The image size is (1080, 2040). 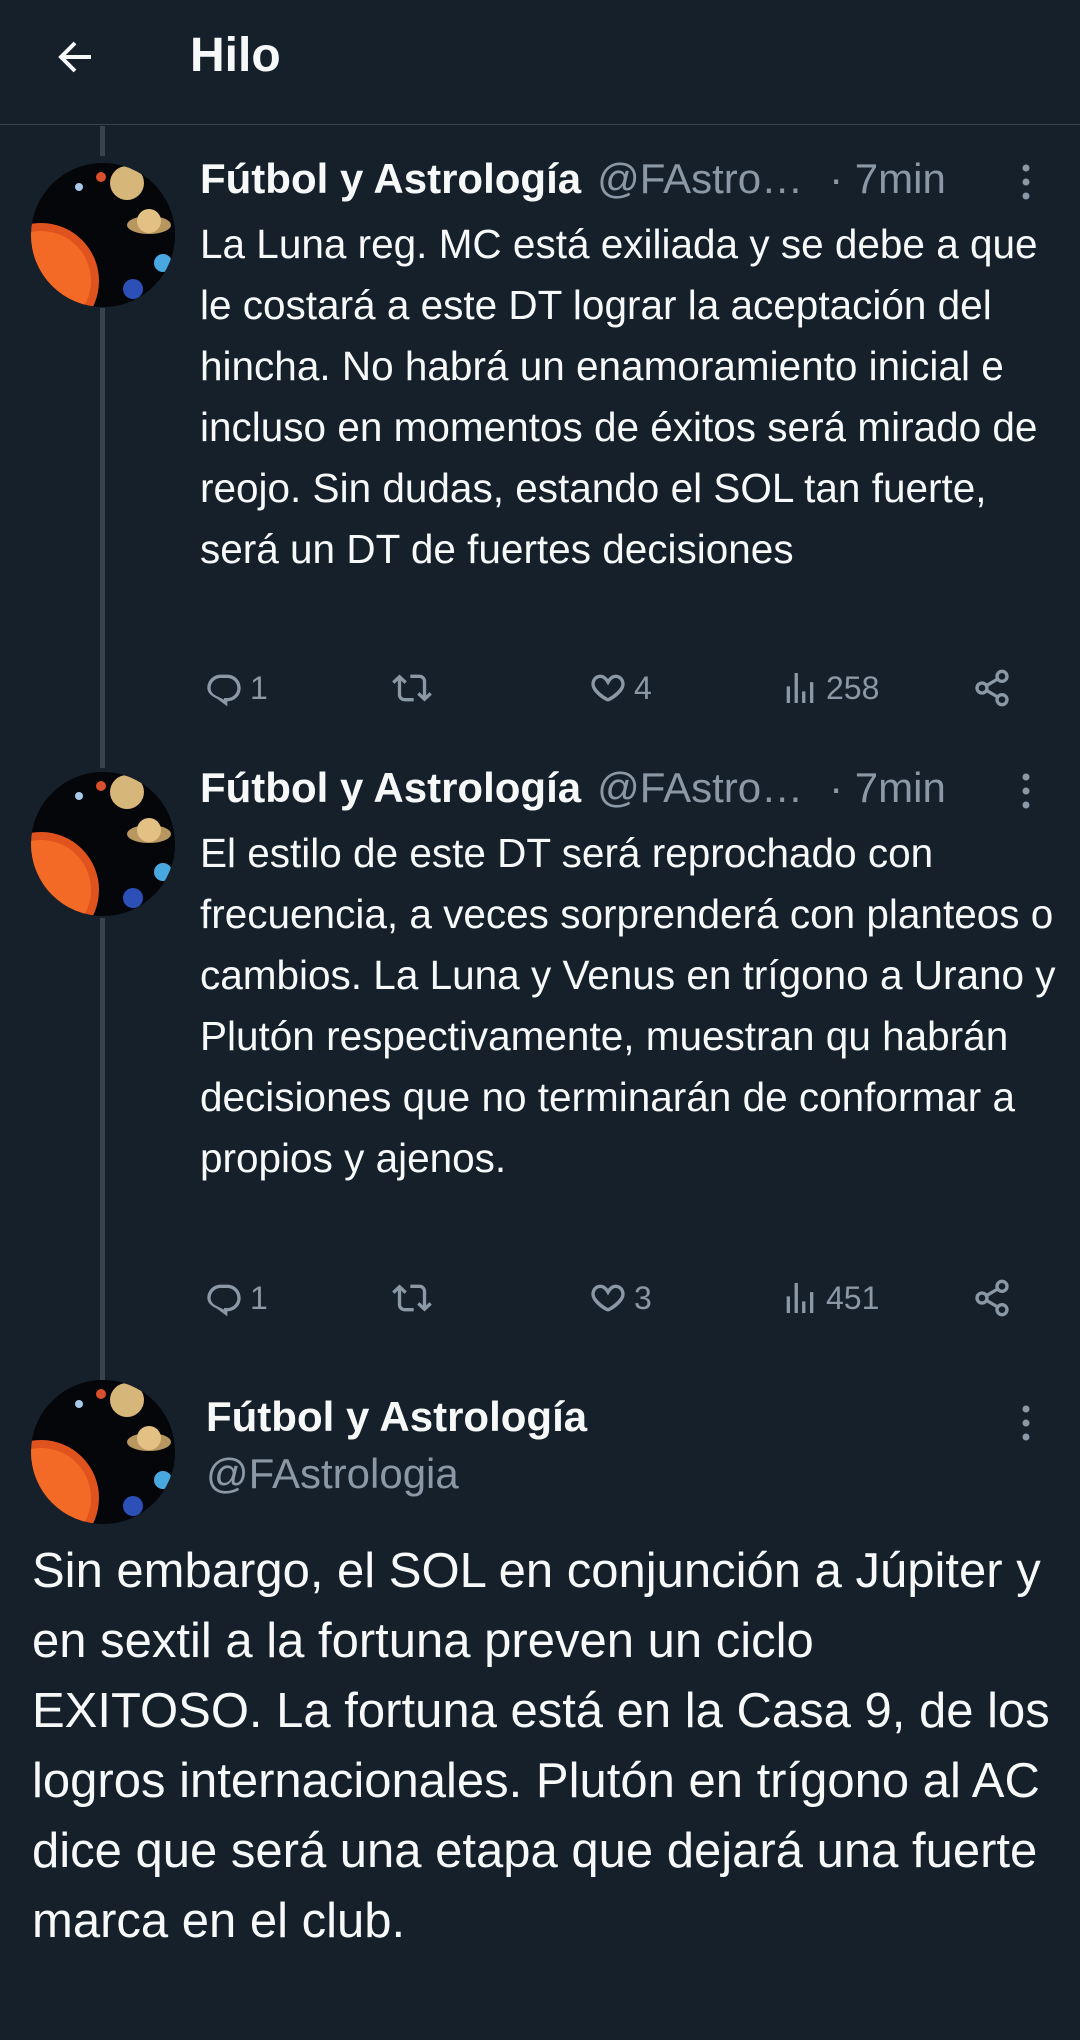 I want to click on like-button: 3, so click(x=620, y=1298).